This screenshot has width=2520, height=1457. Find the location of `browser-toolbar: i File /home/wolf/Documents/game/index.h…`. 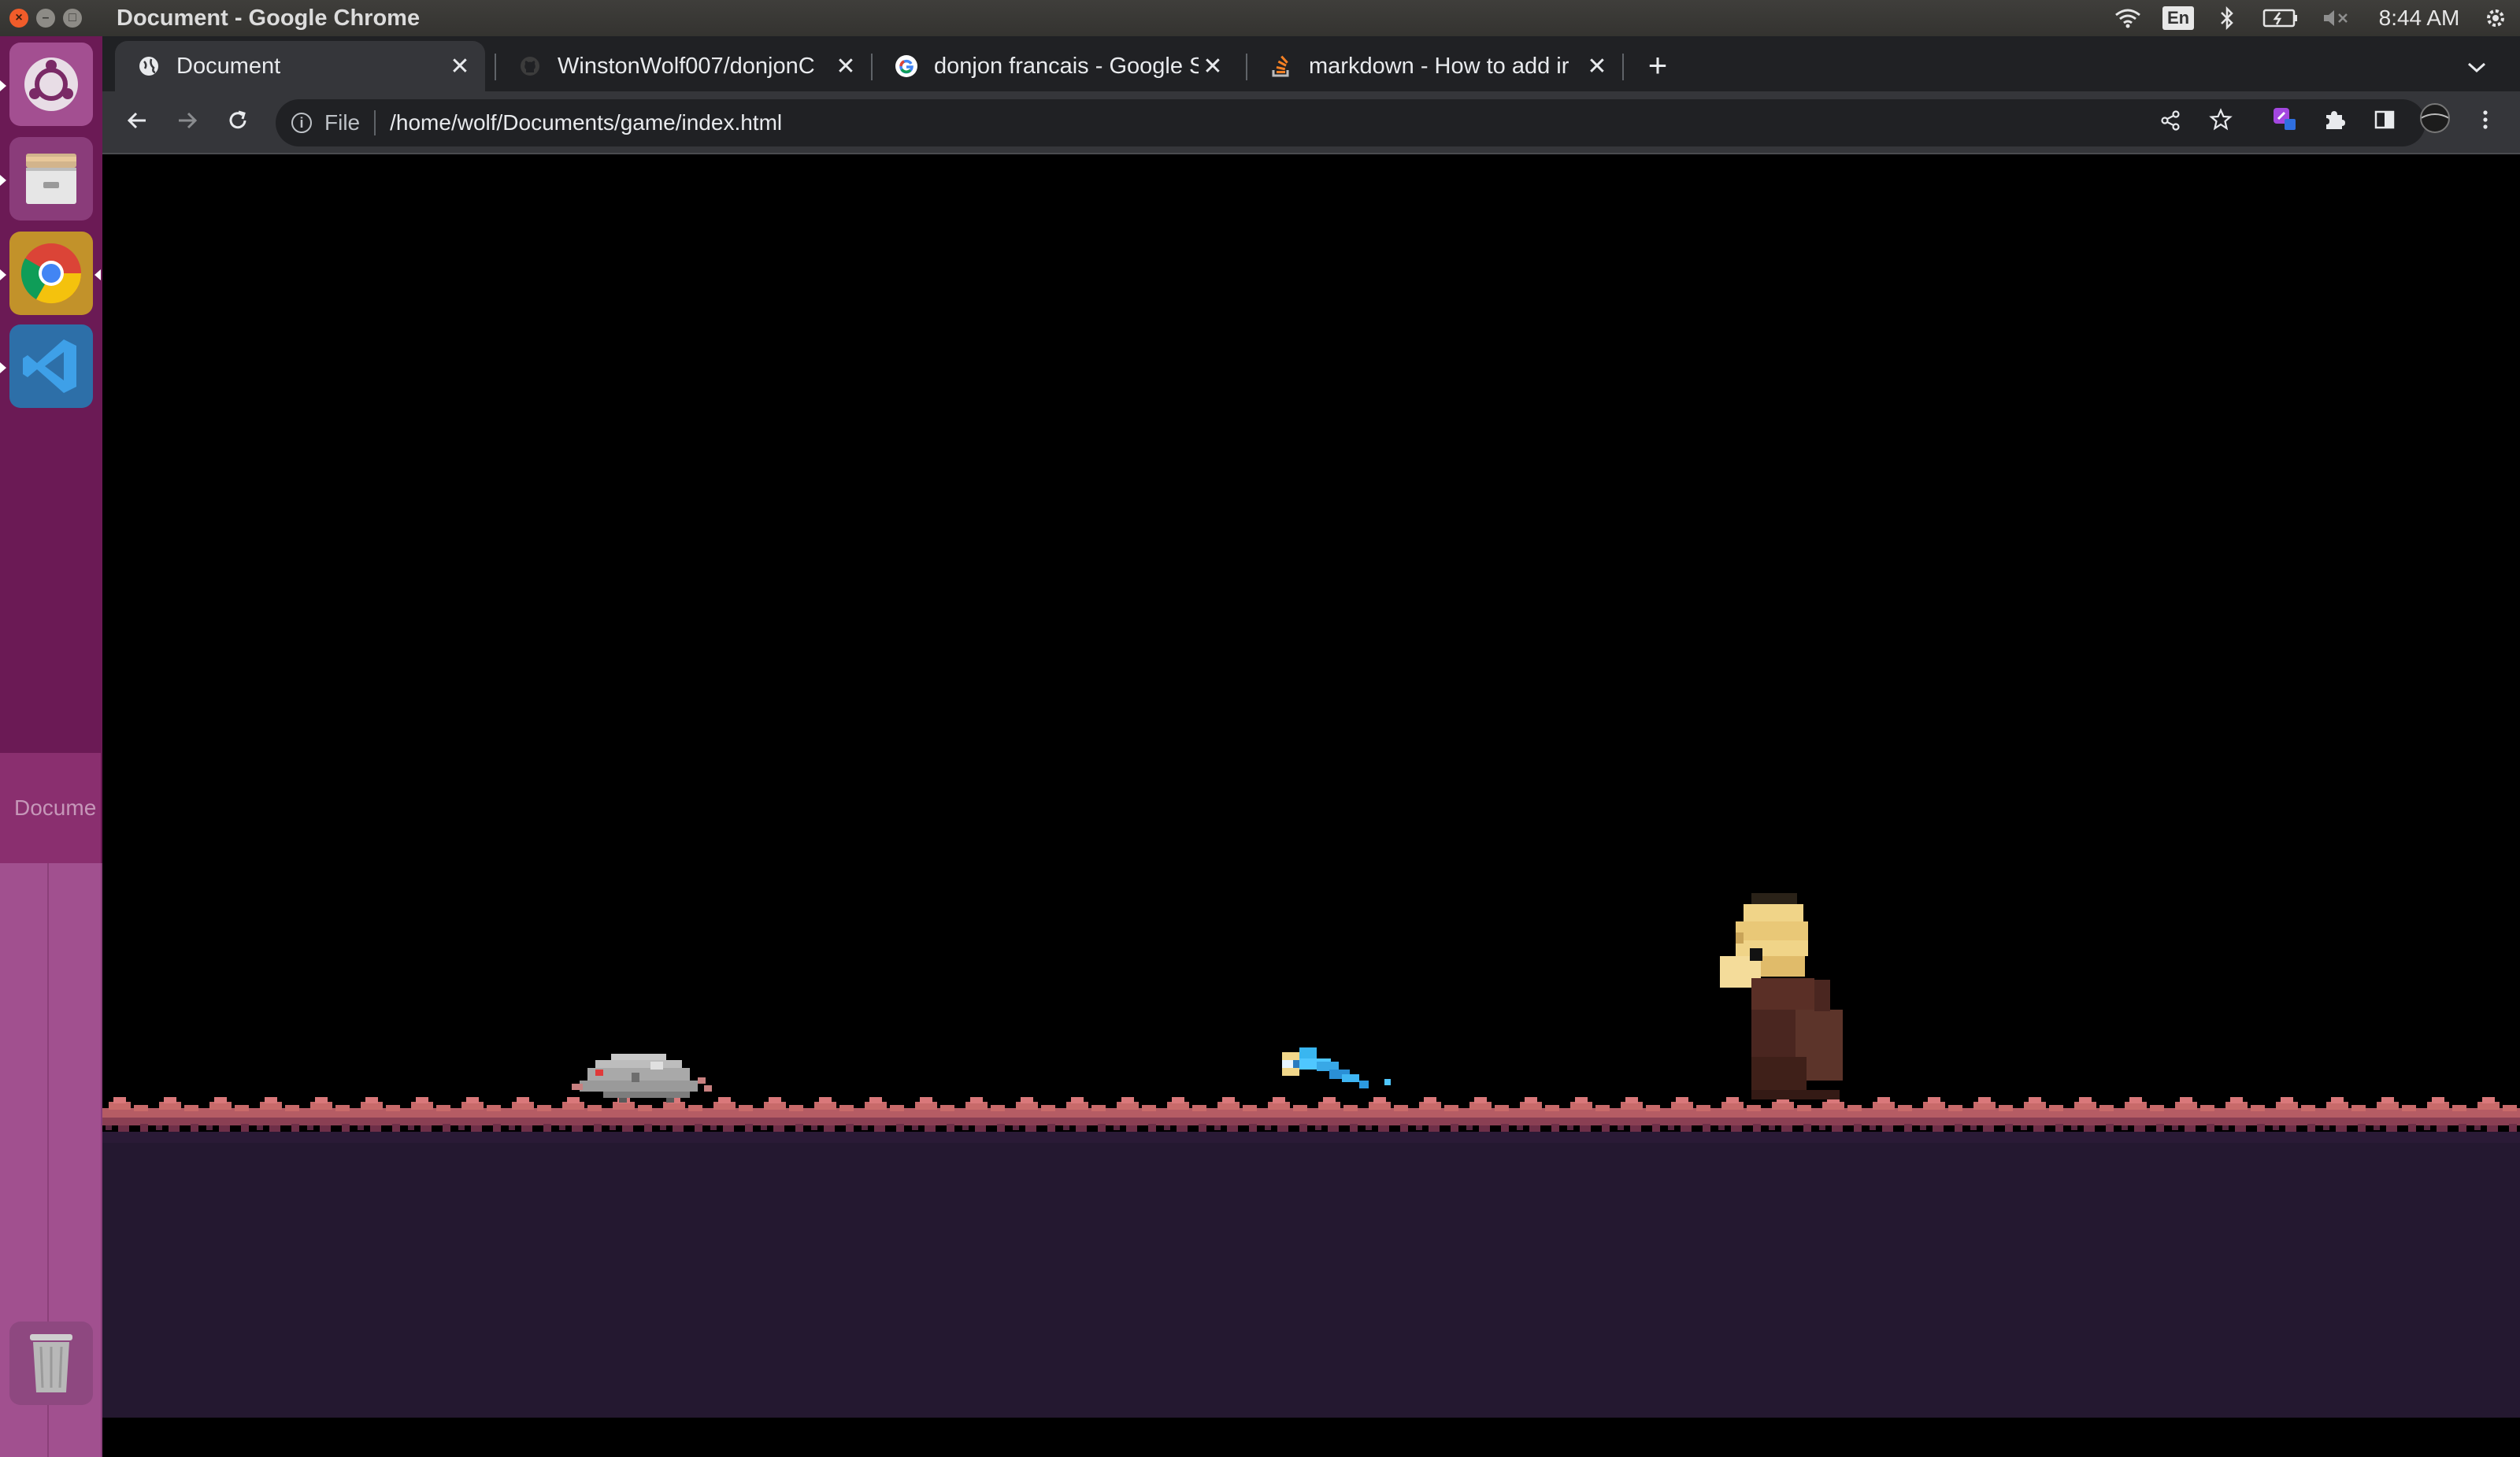

browser-toolbar: i File /home/wolf/Documents/game/index.h… is located at coordinates (1311, 122).